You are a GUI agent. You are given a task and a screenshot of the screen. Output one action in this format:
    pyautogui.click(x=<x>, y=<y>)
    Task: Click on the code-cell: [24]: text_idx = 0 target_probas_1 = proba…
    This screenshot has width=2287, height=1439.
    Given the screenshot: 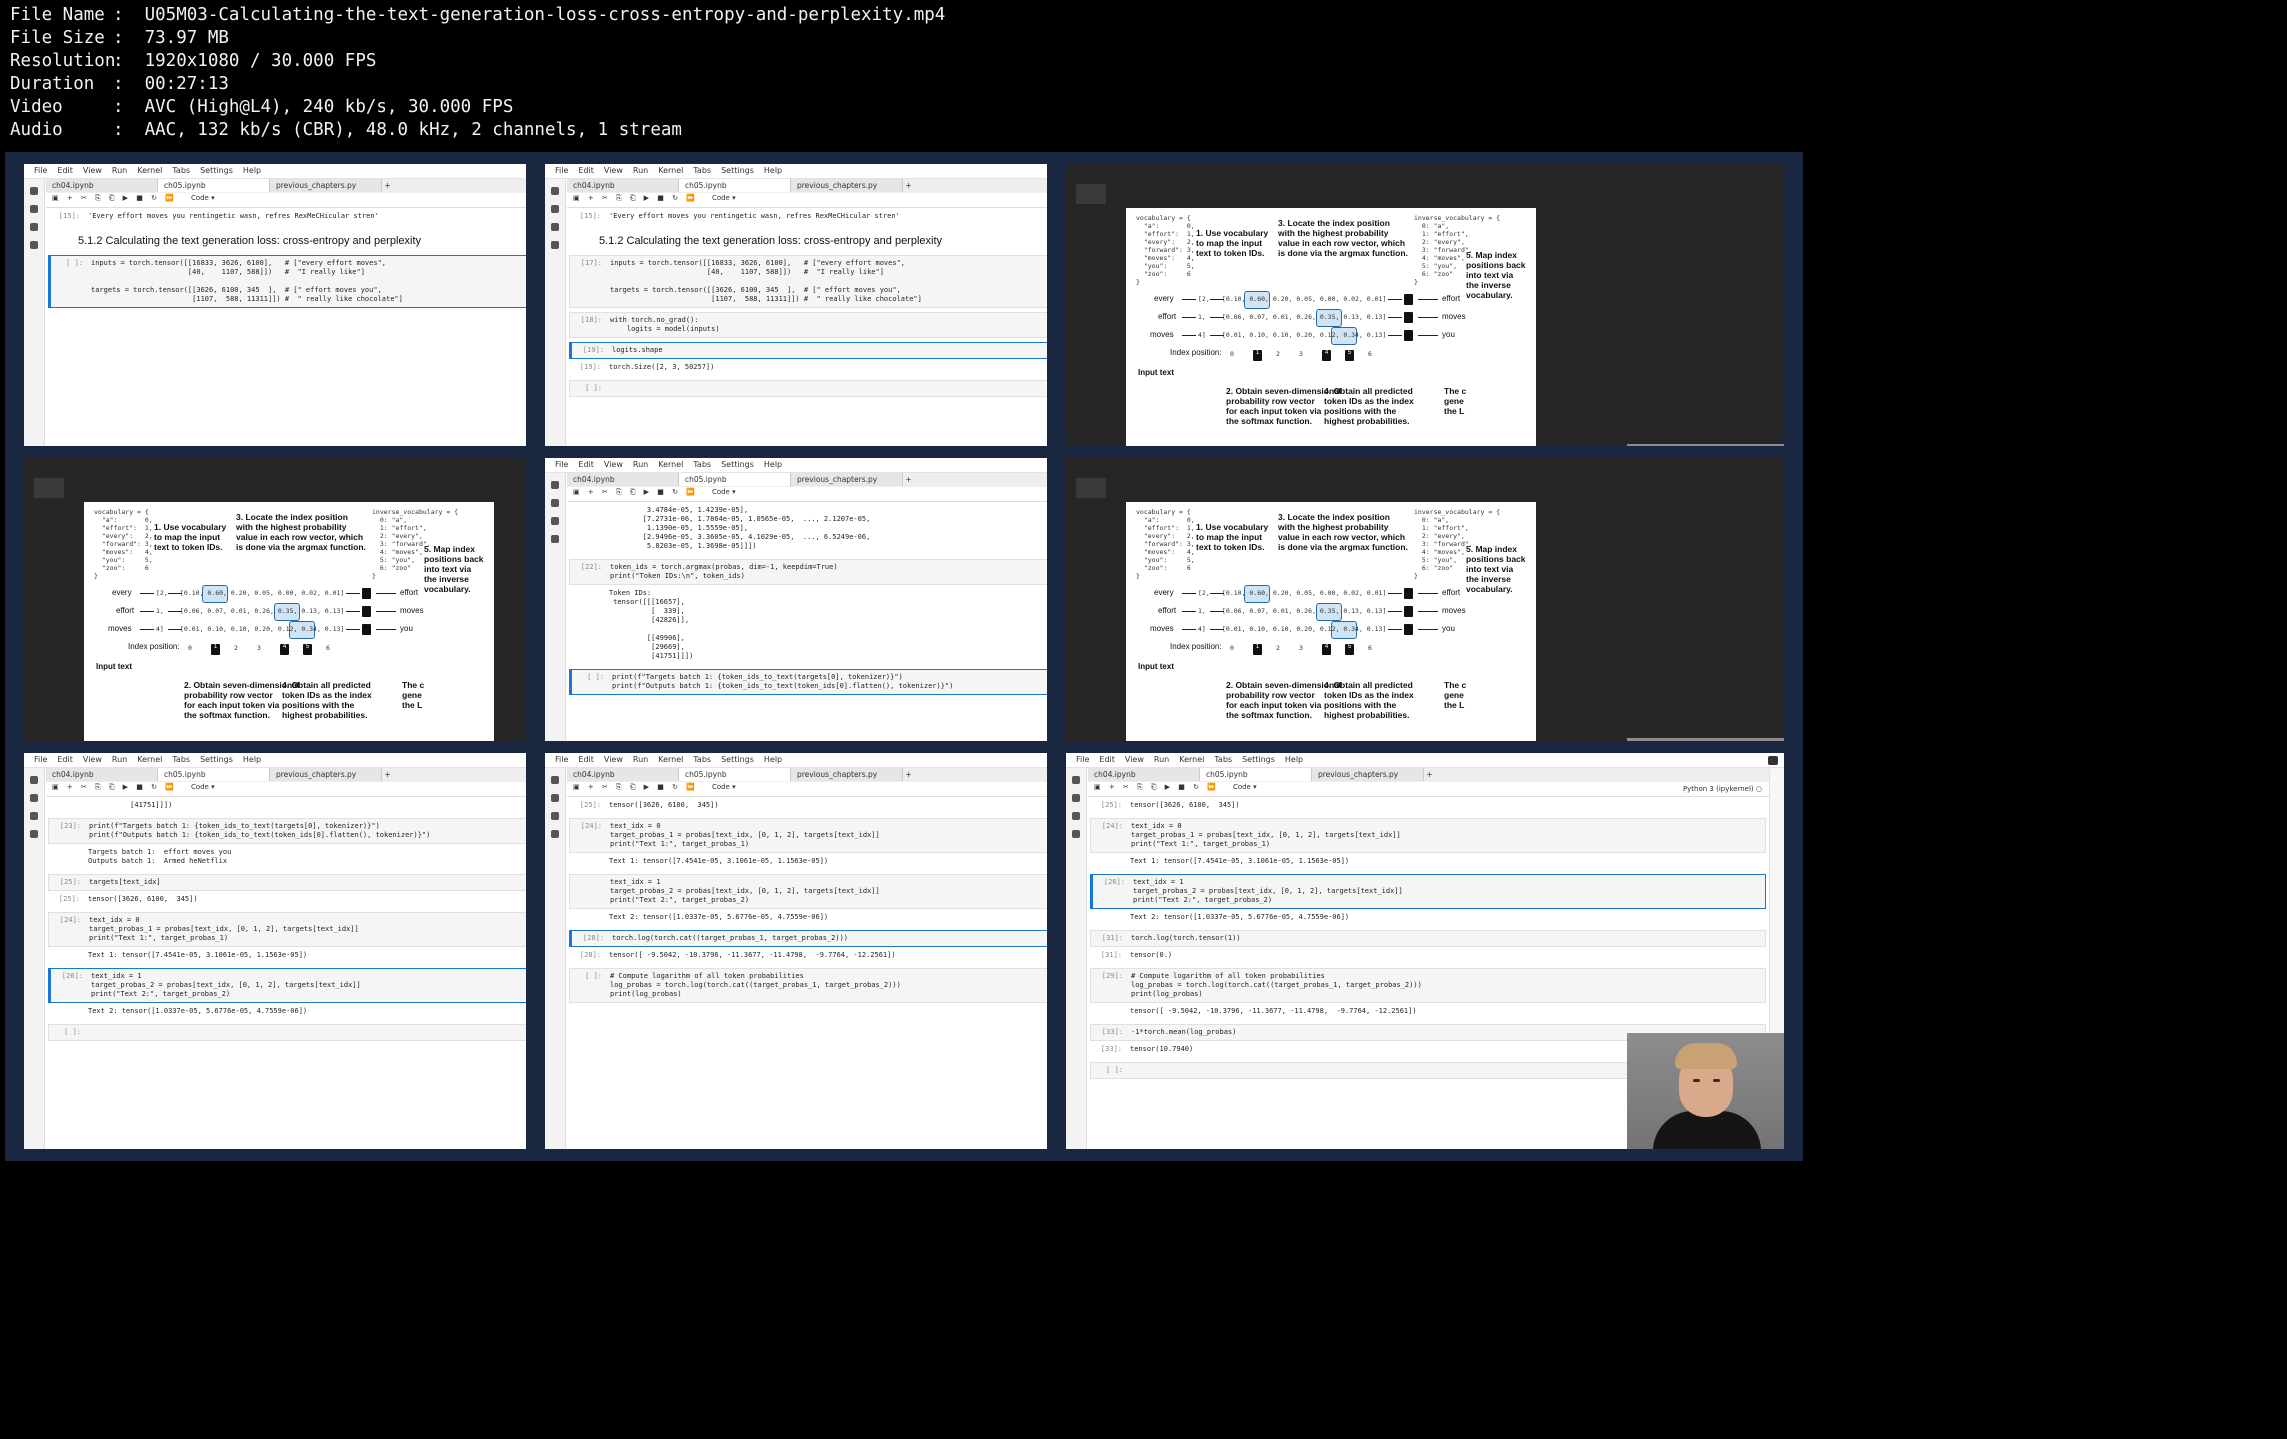 What is the action you would take?
    pyautogui.click(x=1428, y=835)
    